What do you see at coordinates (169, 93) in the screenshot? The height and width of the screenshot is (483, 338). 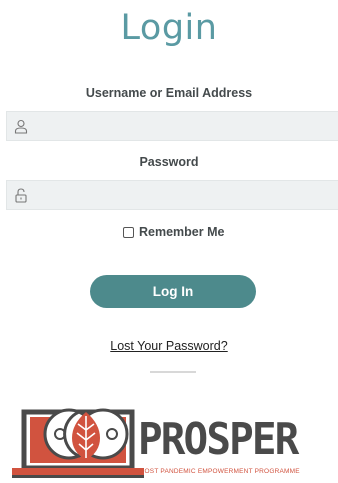 I see `username-label: Username or Email Address` at bounding box center [169, 93].